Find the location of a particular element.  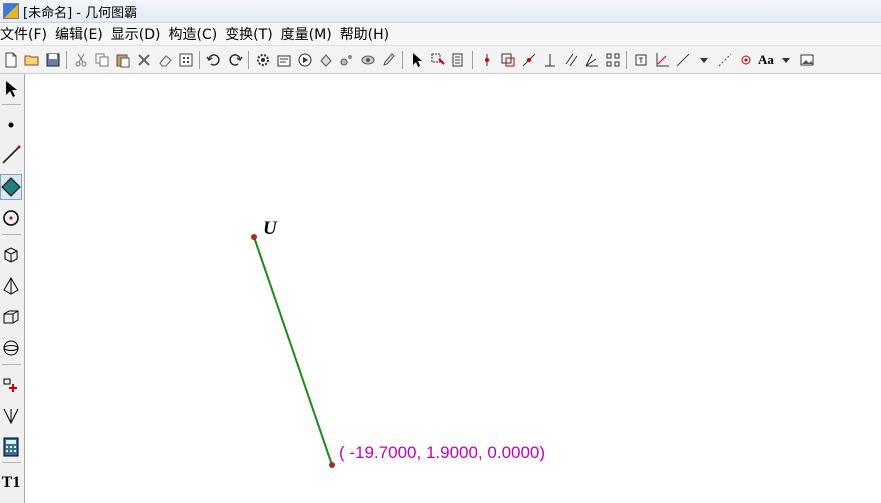

circle-tool is located at coordinates (11, 218).